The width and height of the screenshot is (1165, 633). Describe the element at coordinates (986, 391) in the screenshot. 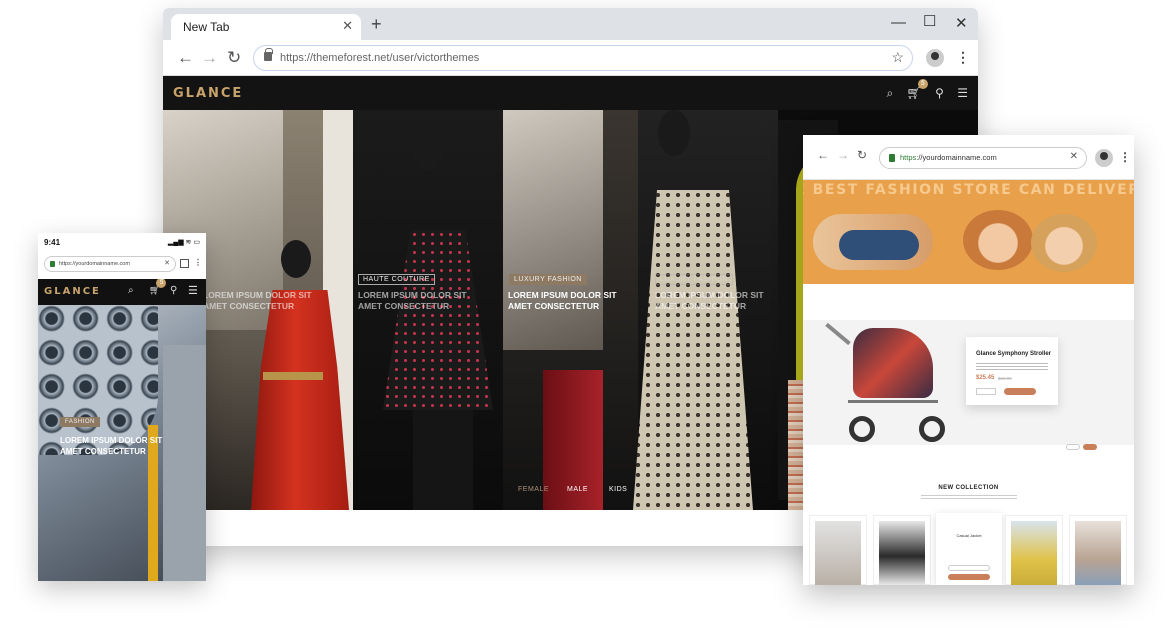

I see `quantity-stepper` at that location.